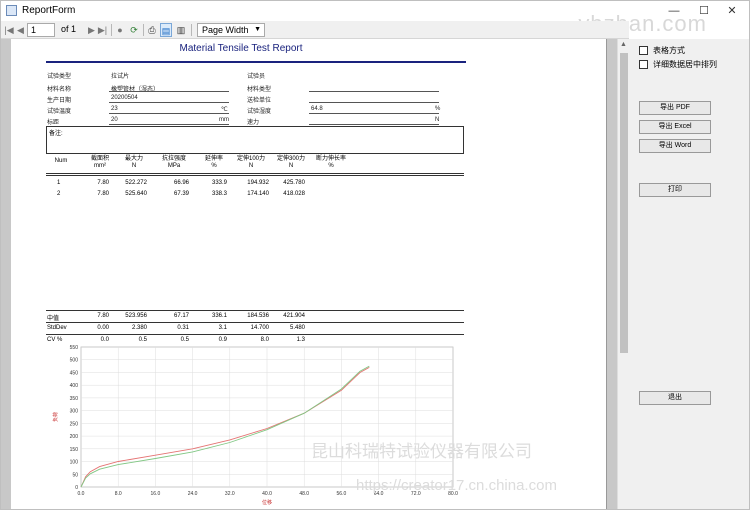  I want to click on x-tick-label: 16.0, so click(156, 494).